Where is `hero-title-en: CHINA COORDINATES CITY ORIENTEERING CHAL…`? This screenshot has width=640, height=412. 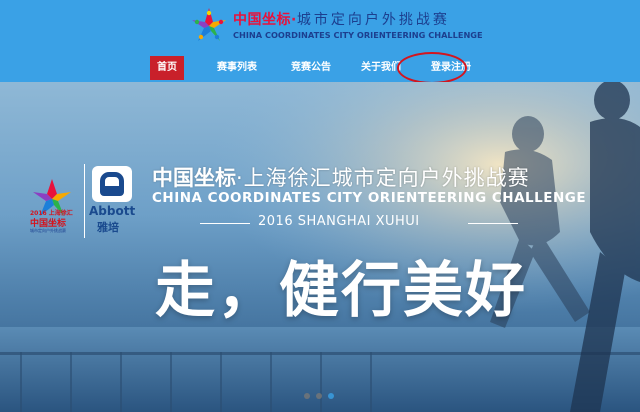 hero-title-en: CHINA COORDINATES CITY ORIENTEERING CHAL… is located at coordinates (369, 198).